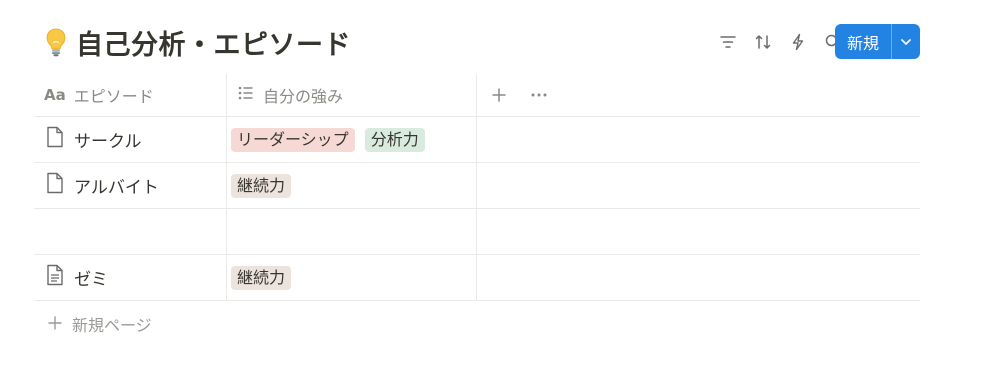 This screenshot has height=367, width=1000. Describe the element at coordinates (727, 42) in the screenshot. I see `filter-icon` at that location.